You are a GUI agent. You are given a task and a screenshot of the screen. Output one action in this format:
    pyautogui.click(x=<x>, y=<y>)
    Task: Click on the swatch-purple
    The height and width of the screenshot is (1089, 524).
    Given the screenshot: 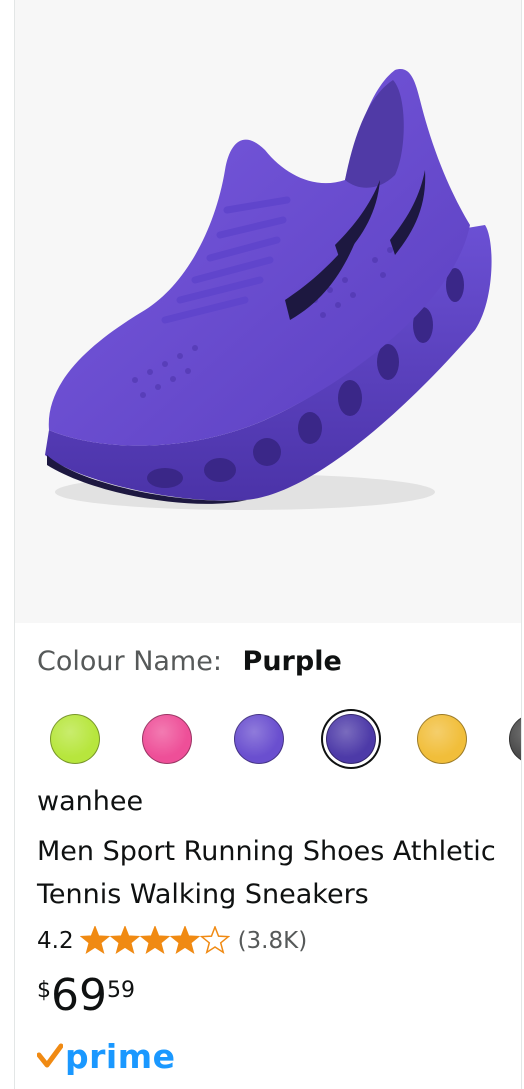 What is the action you would take?
    pyautogui.click(x=351, y=739)
    